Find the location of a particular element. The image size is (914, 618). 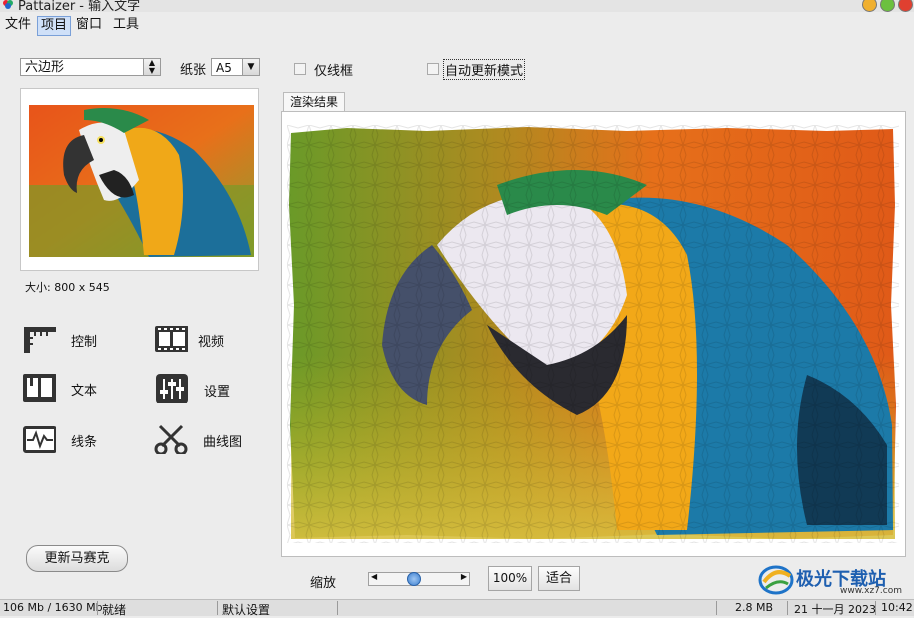

tool-lines-label: 线条 is located at coordinates (84, 442).